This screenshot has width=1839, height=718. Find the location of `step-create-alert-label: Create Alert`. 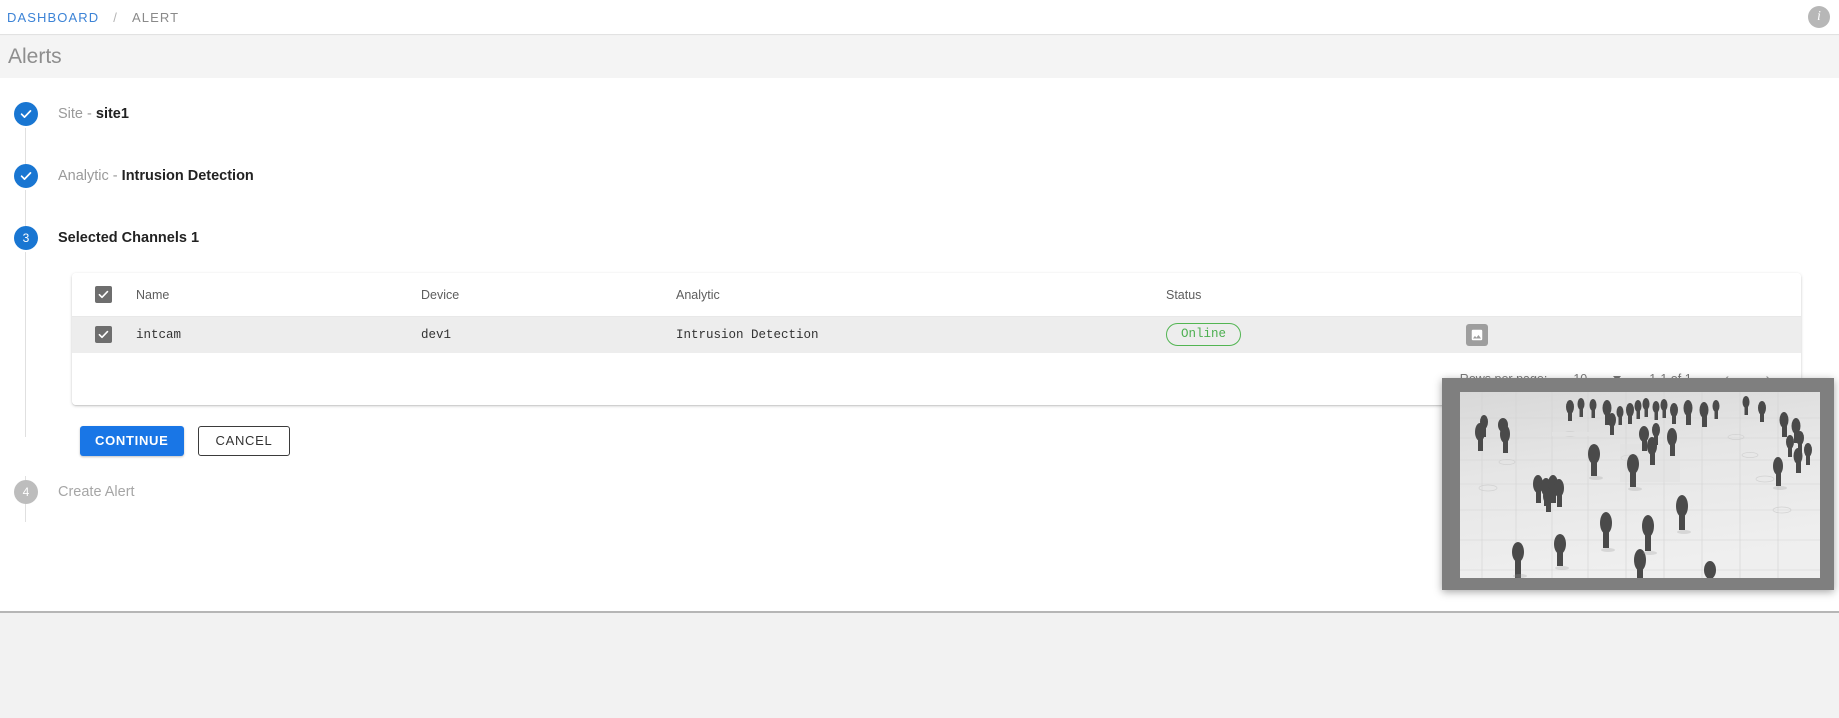

step-create-alert-label: Create Alert is located at coordinates (96, 491).